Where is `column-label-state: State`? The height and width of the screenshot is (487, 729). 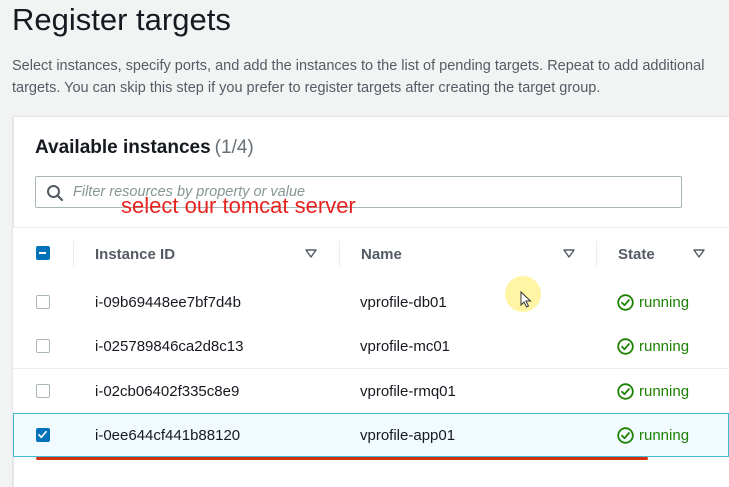
column-label-state: State is located at coordinates (636, 254).